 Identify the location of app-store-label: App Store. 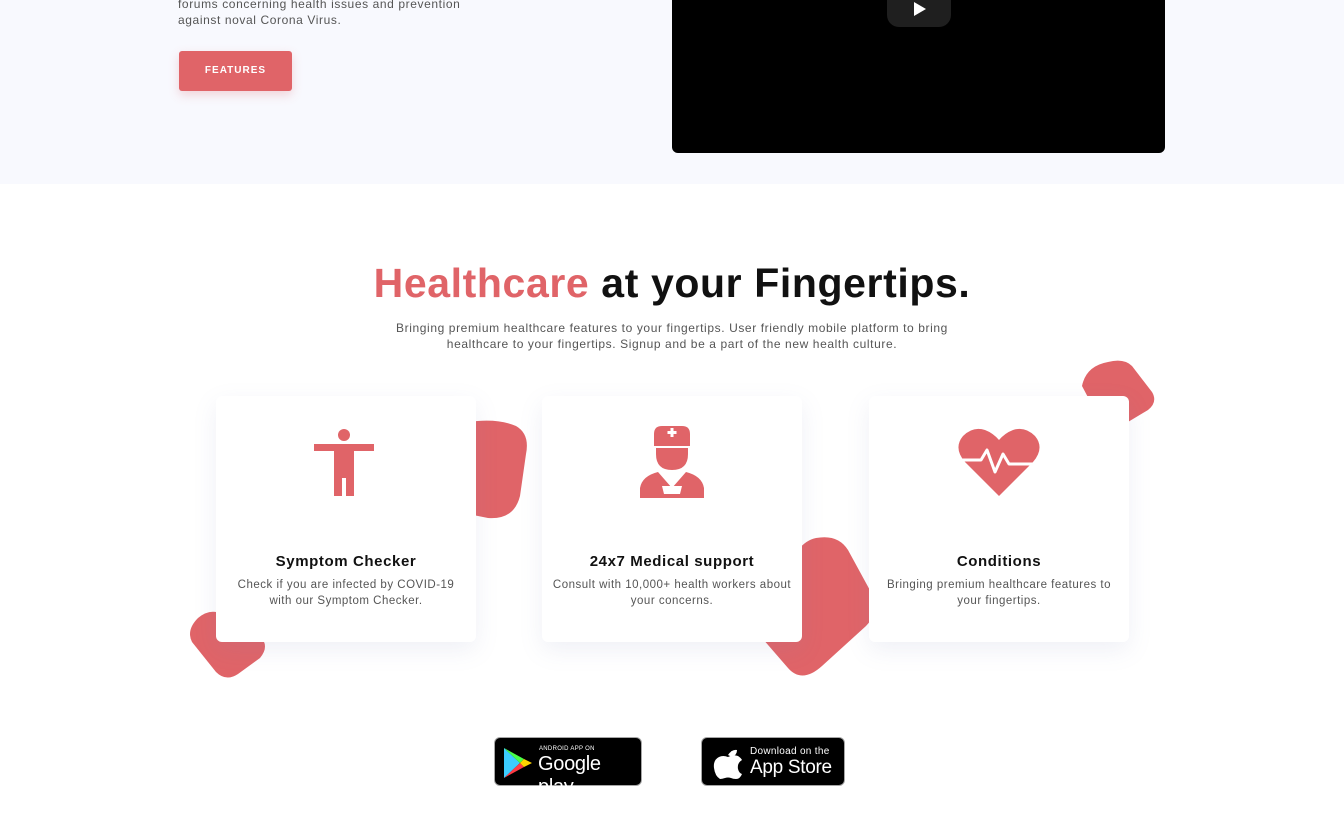
(791, 767).